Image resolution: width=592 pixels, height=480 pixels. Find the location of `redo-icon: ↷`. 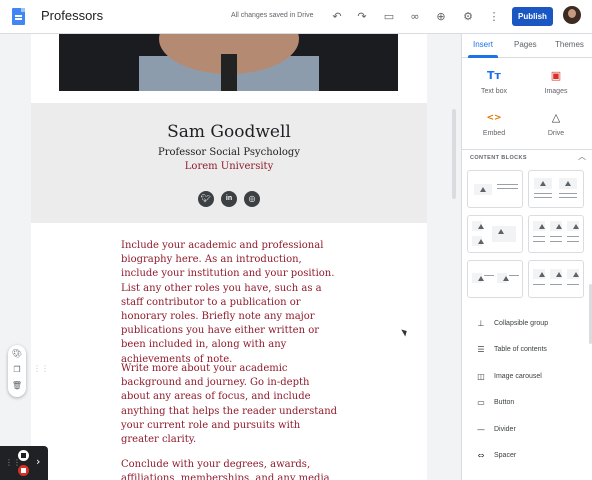

redo-icon: ↷ is located at coordinates (362, 17).